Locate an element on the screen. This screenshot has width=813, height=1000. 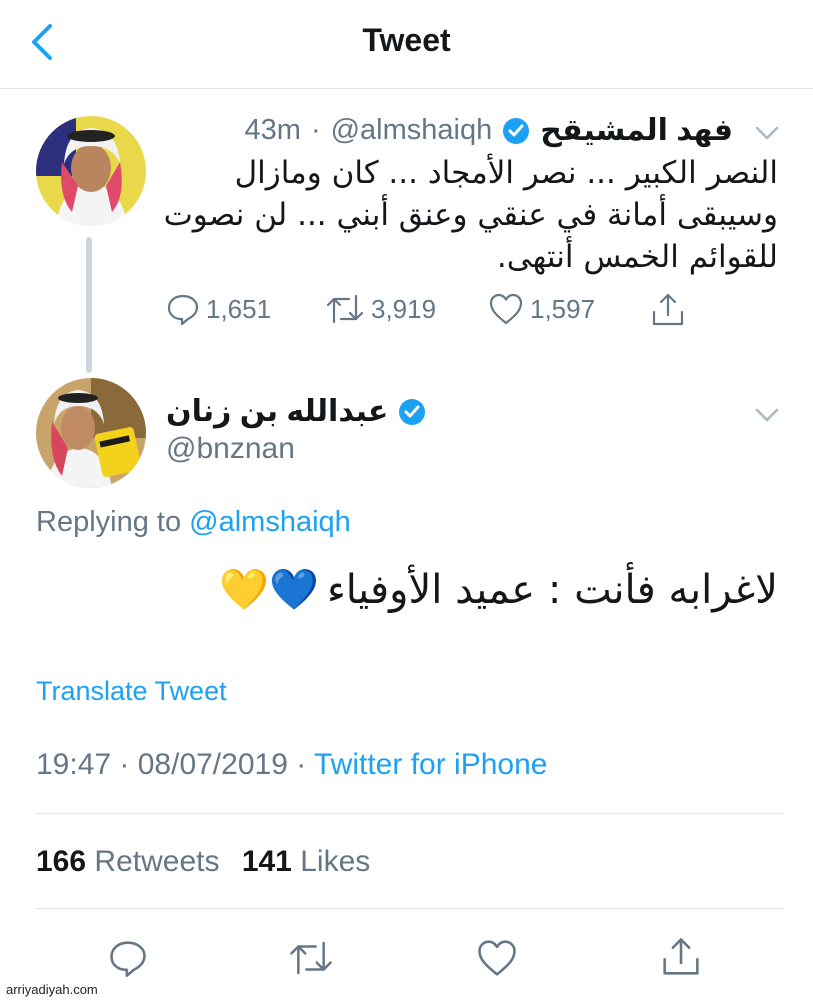
retweet-button: 3,919 is located at coordinates (380, 309).